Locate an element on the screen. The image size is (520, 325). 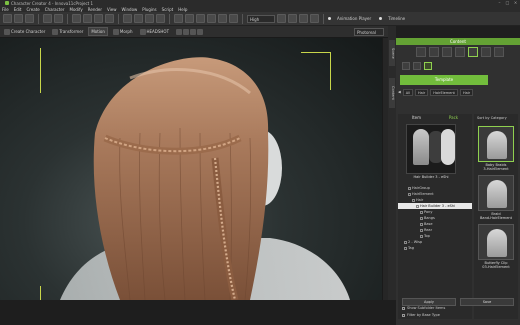
camera-guide-top is located at coordinates (316, 52).